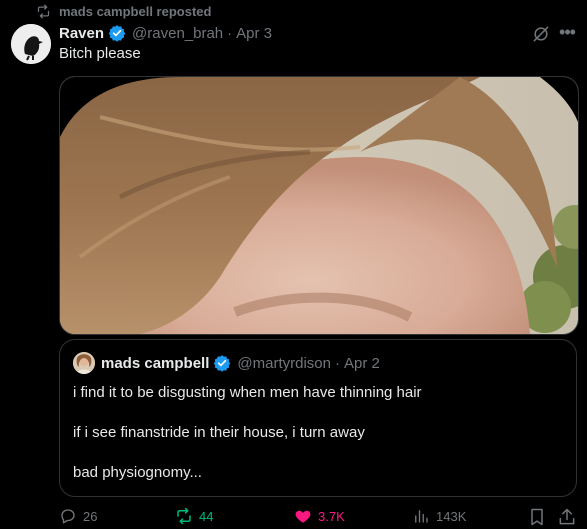 This screenshot has height=529, width=587. I want to click on reply-icon, so click(68, 516).